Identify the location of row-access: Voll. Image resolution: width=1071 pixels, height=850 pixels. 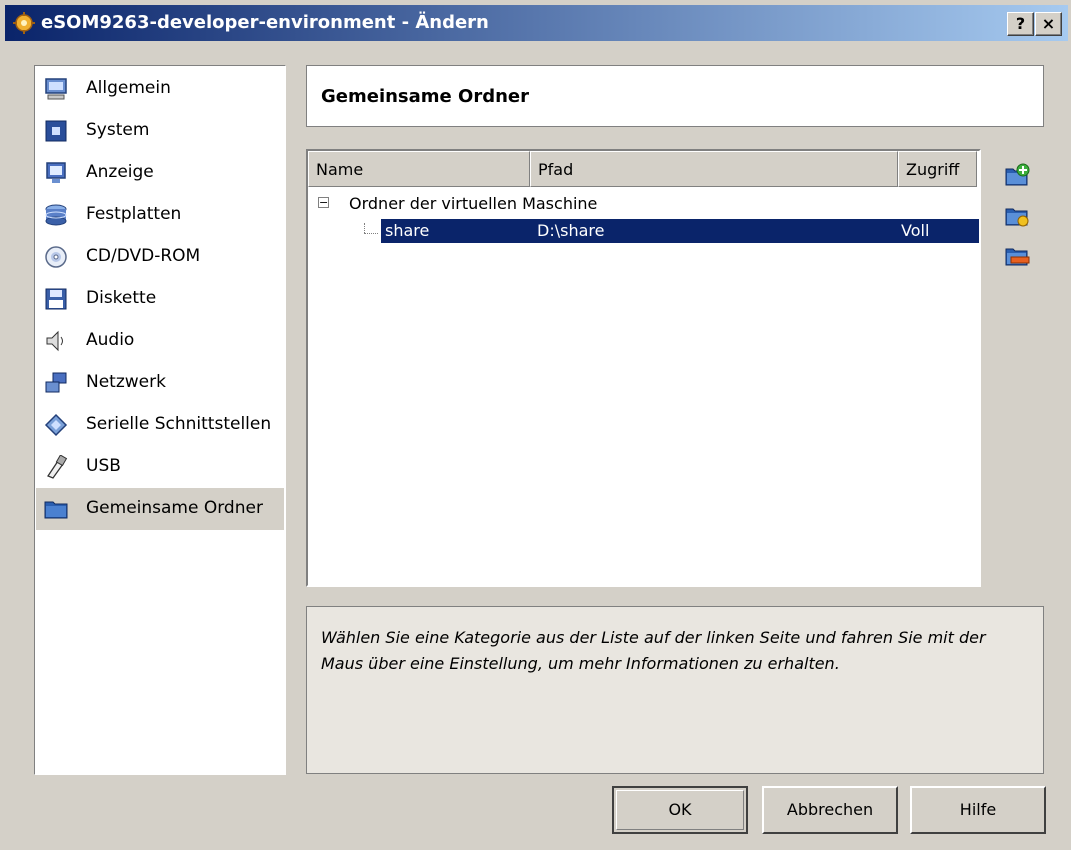
(915, 230).